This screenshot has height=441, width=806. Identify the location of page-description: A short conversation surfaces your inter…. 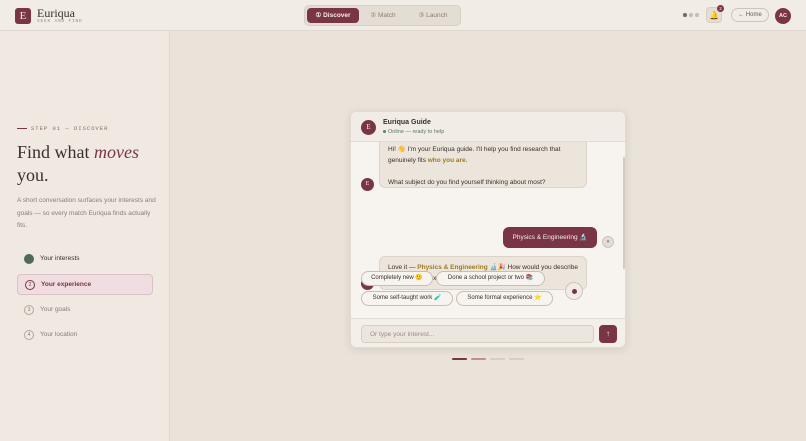
(86, 213).